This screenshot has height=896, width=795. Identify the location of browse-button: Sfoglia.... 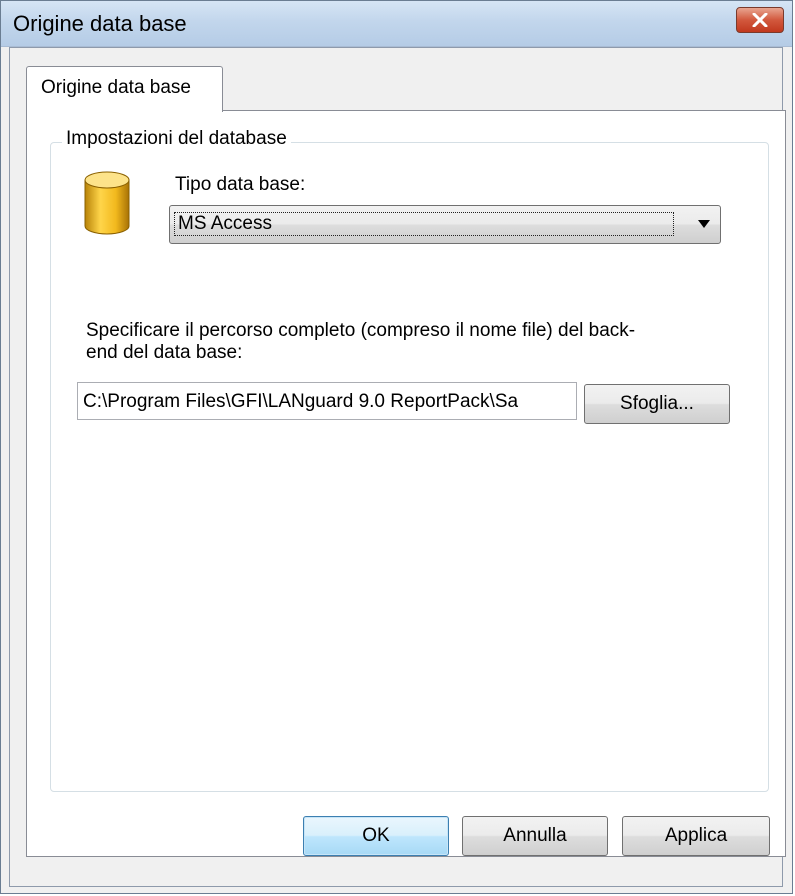
(657, 404).